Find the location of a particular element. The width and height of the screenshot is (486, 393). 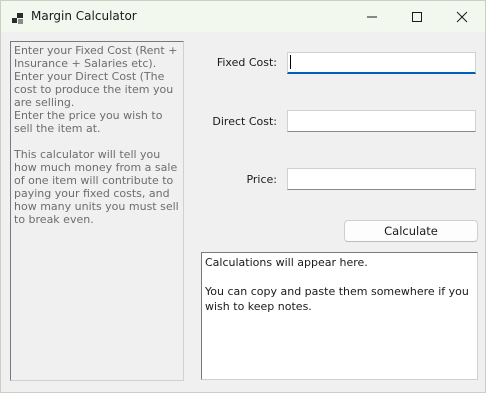

fixed-cost-label: Fixed Cost: is located at coordinates (246, 62).